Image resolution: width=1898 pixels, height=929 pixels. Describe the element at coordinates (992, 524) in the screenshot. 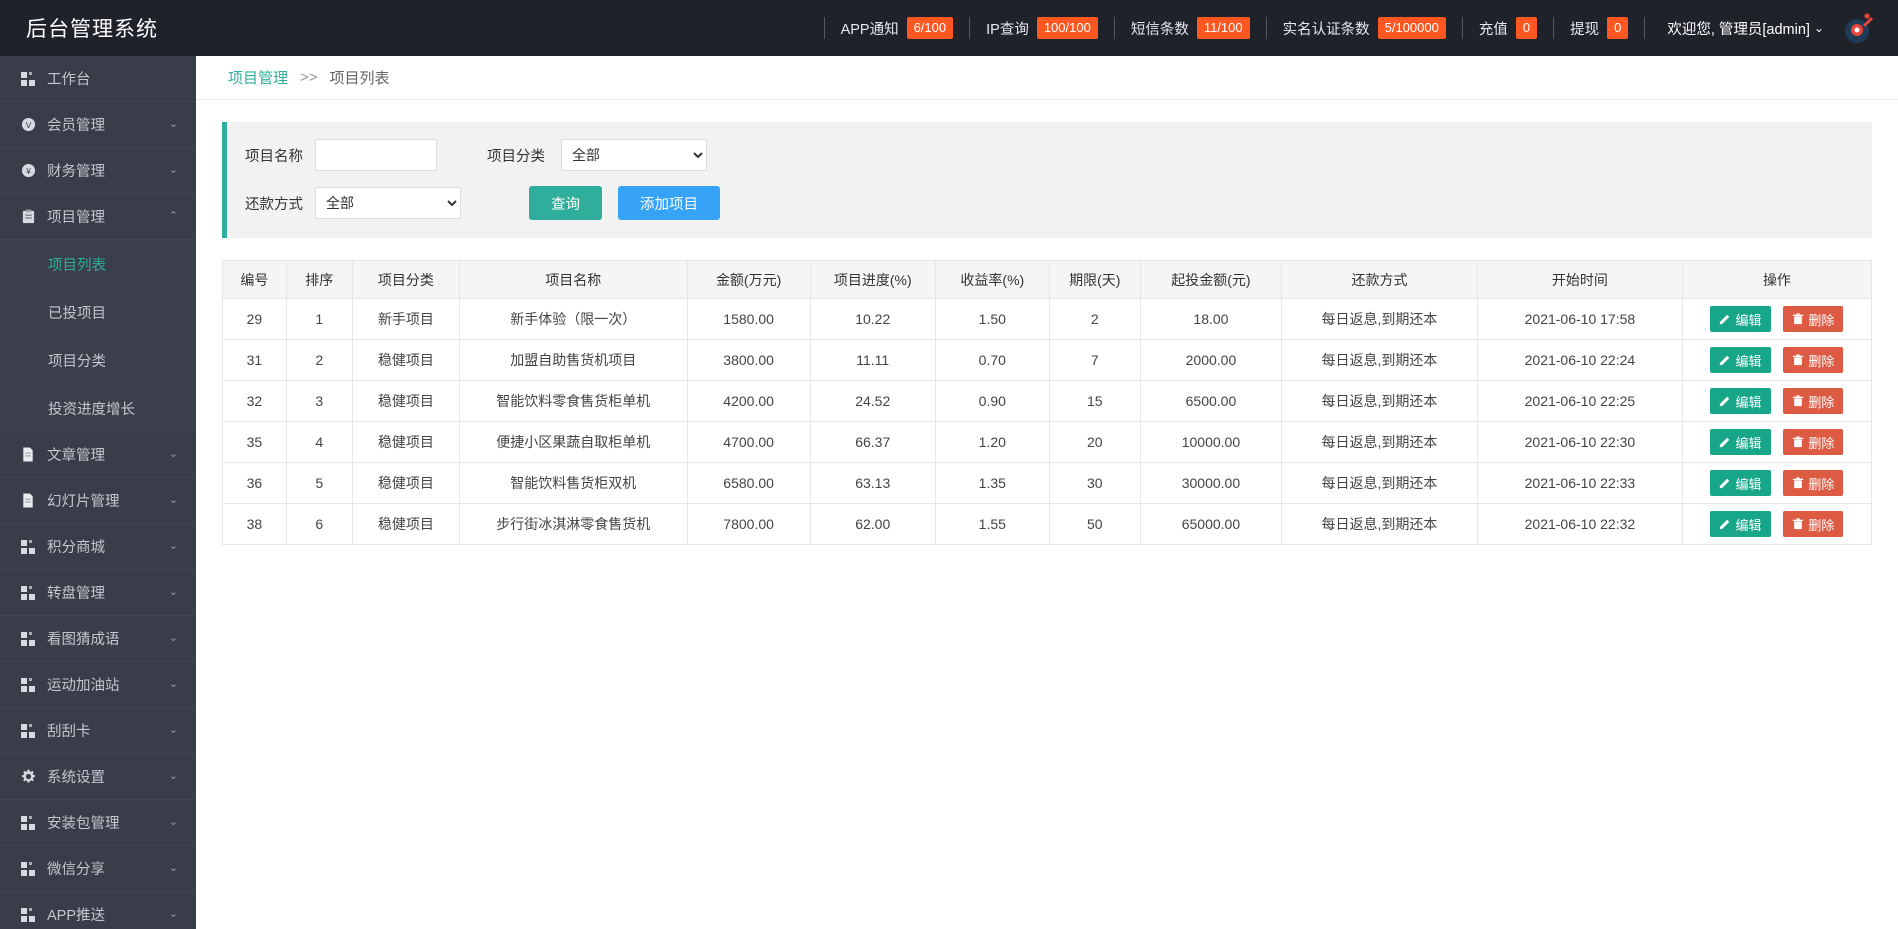

I see `cell-rate: 1.55` at that location.